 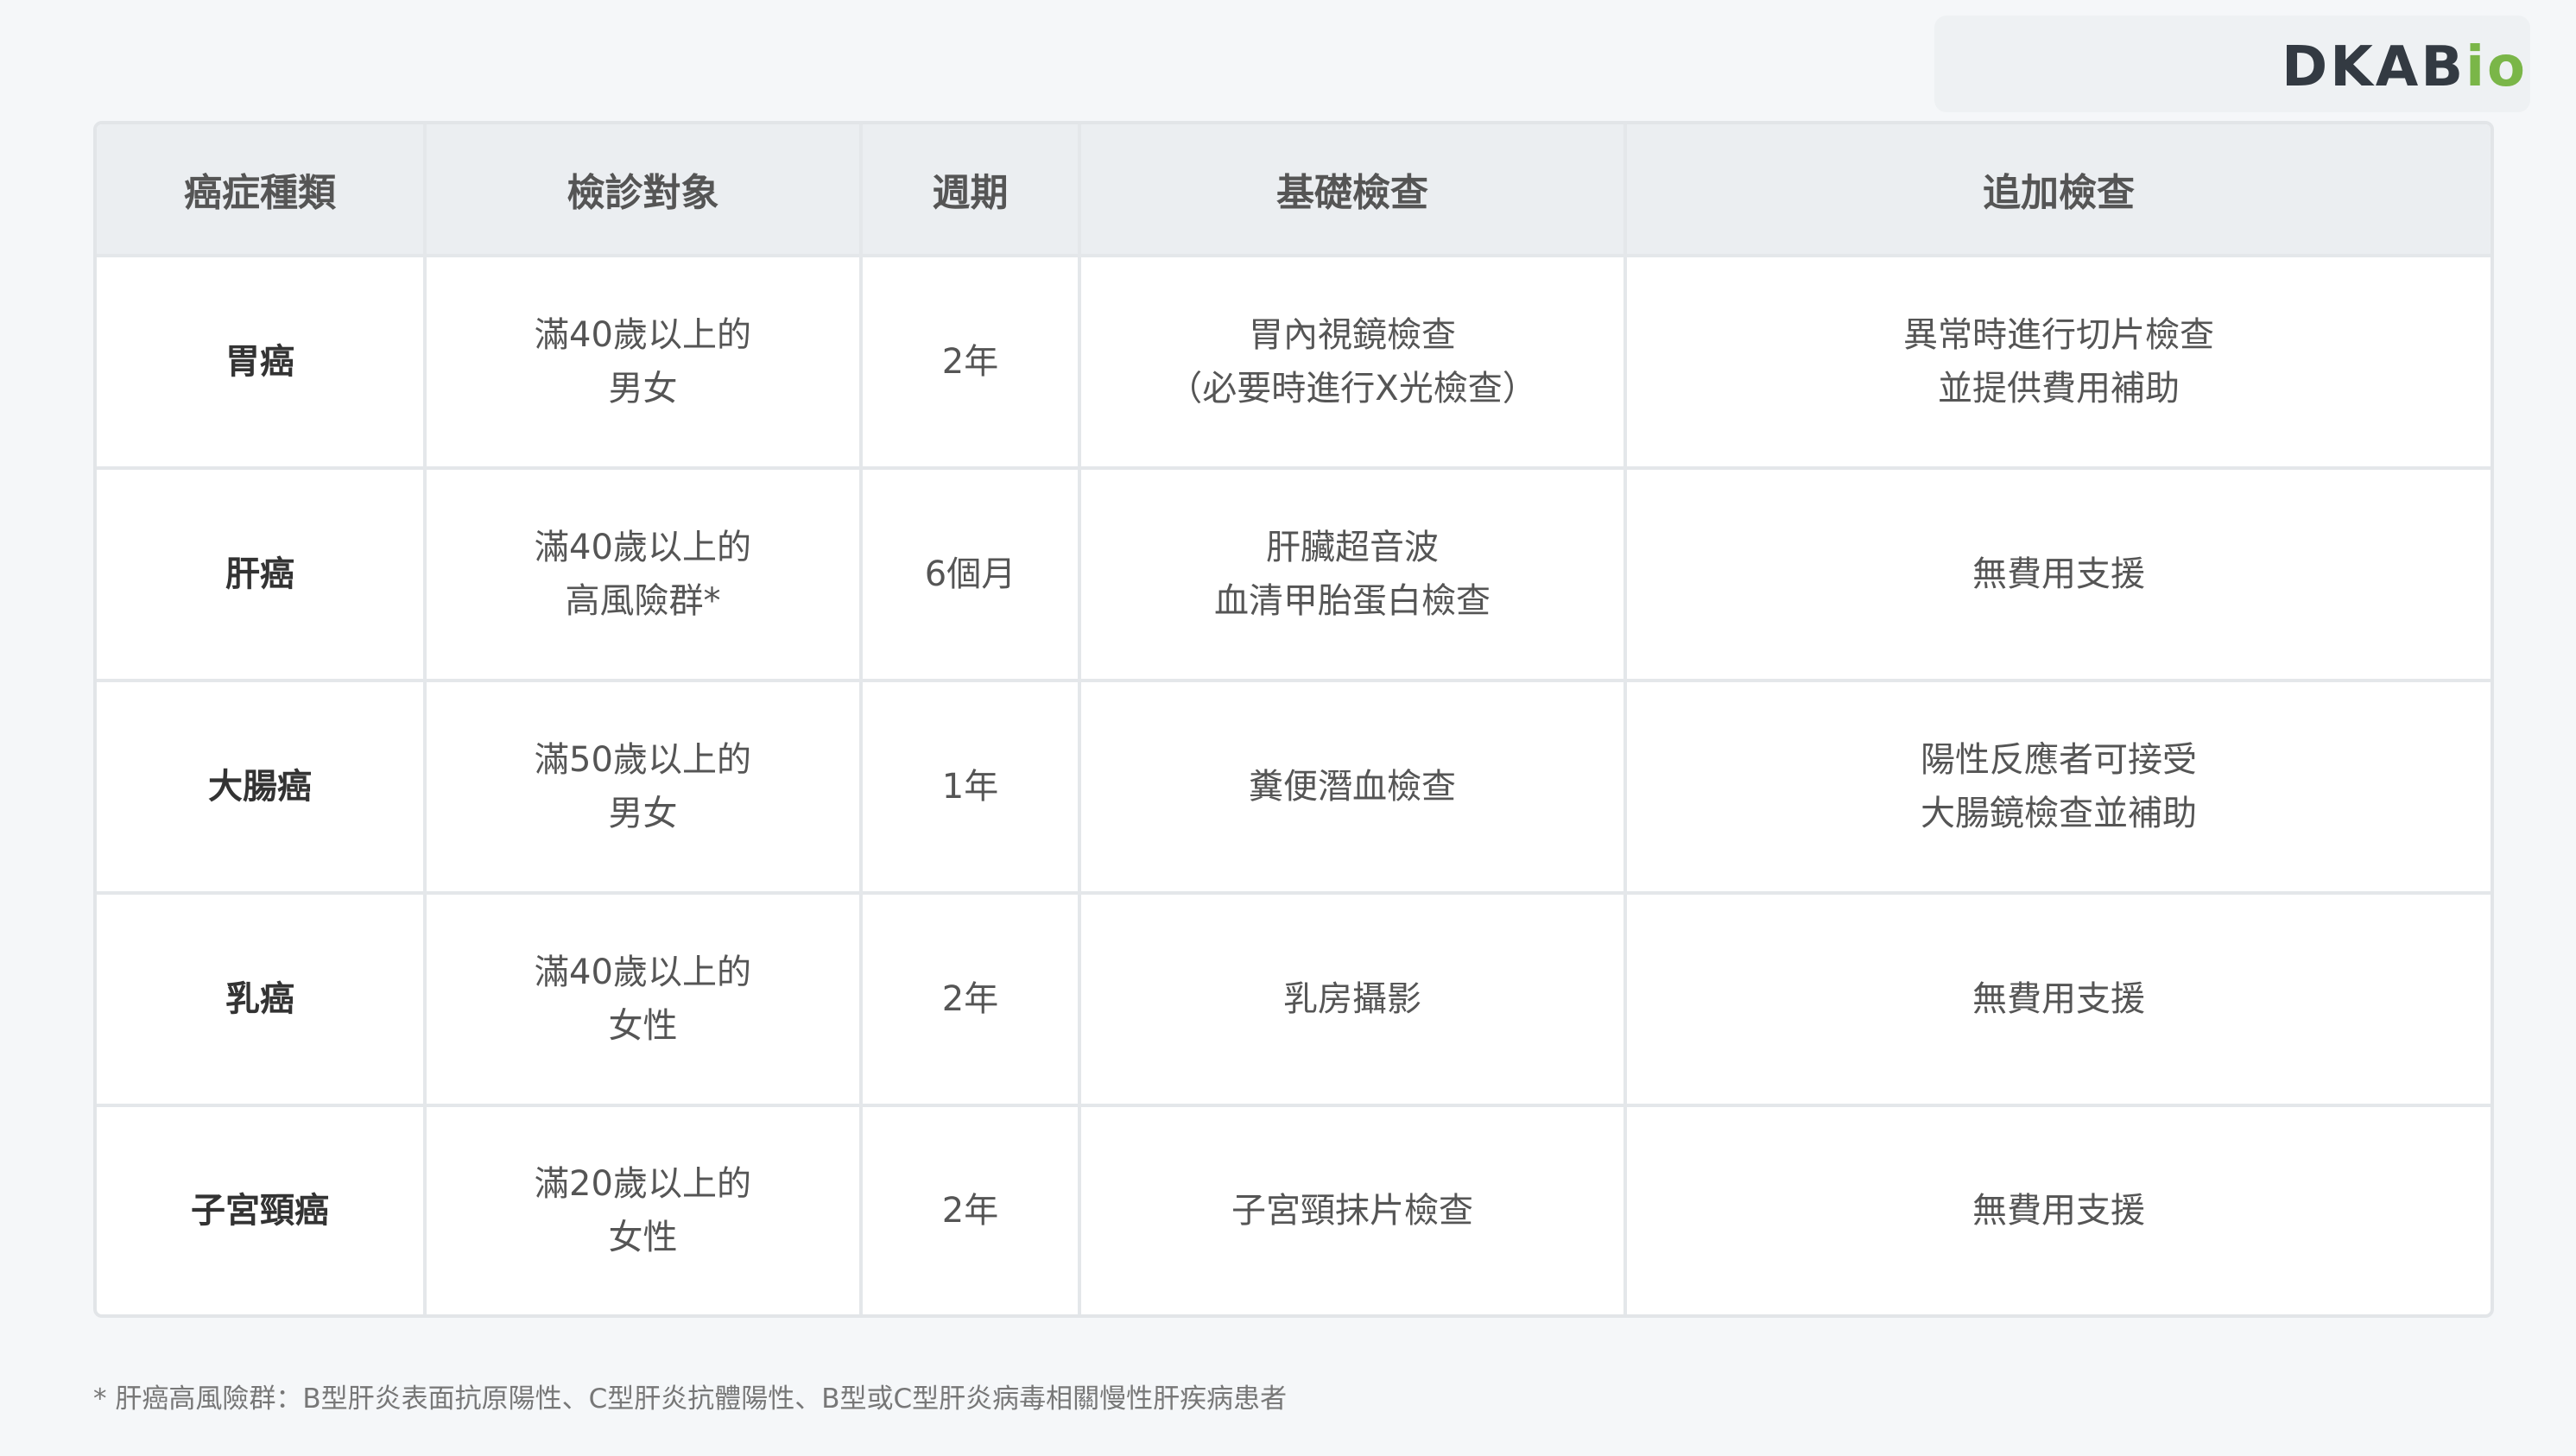 What do you see at coordinates (971, 190) in the screenshot?
I see `header-period: 週期` at bounding box center [971, 190].